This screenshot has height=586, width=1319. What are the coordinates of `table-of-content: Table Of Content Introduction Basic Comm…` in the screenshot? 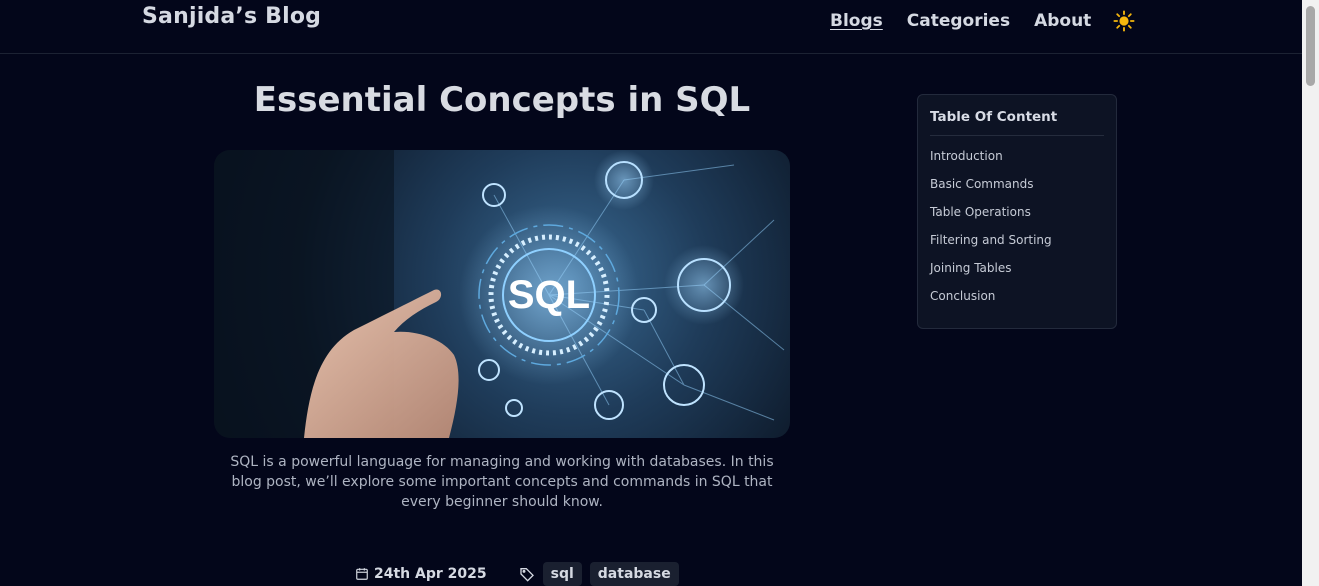 It's located at (1017, 211).